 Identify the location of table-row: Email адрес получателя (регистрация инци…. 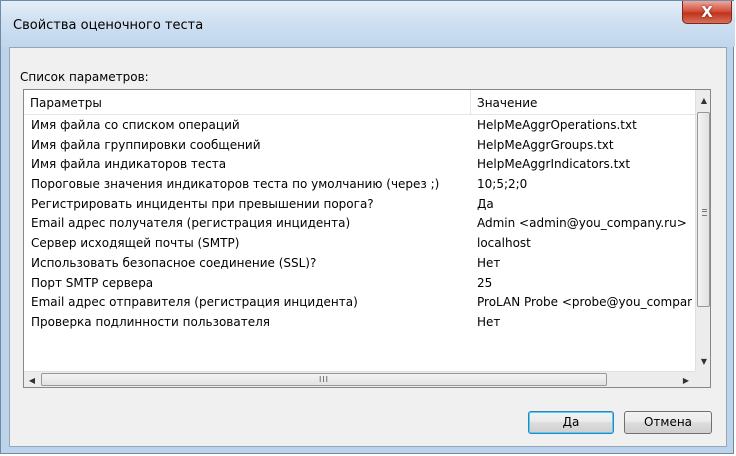
(360, 223).